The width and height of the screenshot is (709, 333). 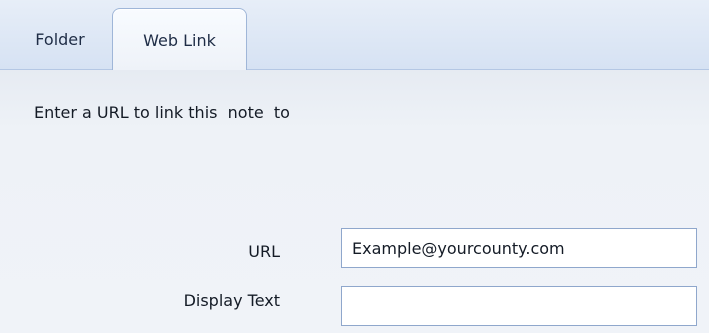 I want to click on tab-folder: Folder, so click(x=55, y=39).